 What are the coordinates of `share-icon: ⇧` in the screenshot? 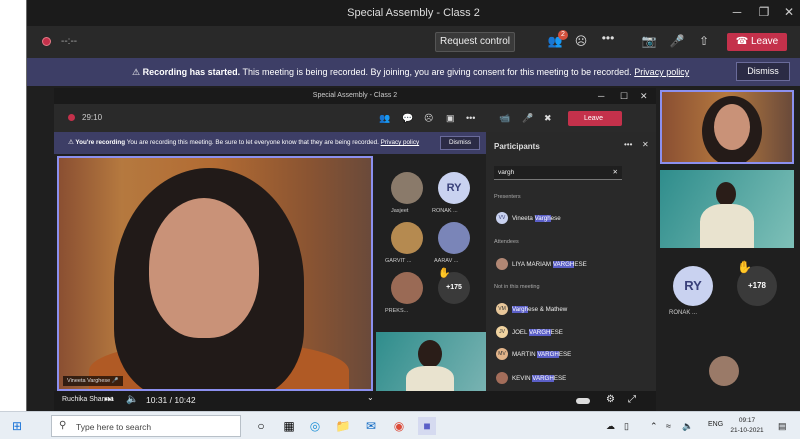 It's located at (704, 41).